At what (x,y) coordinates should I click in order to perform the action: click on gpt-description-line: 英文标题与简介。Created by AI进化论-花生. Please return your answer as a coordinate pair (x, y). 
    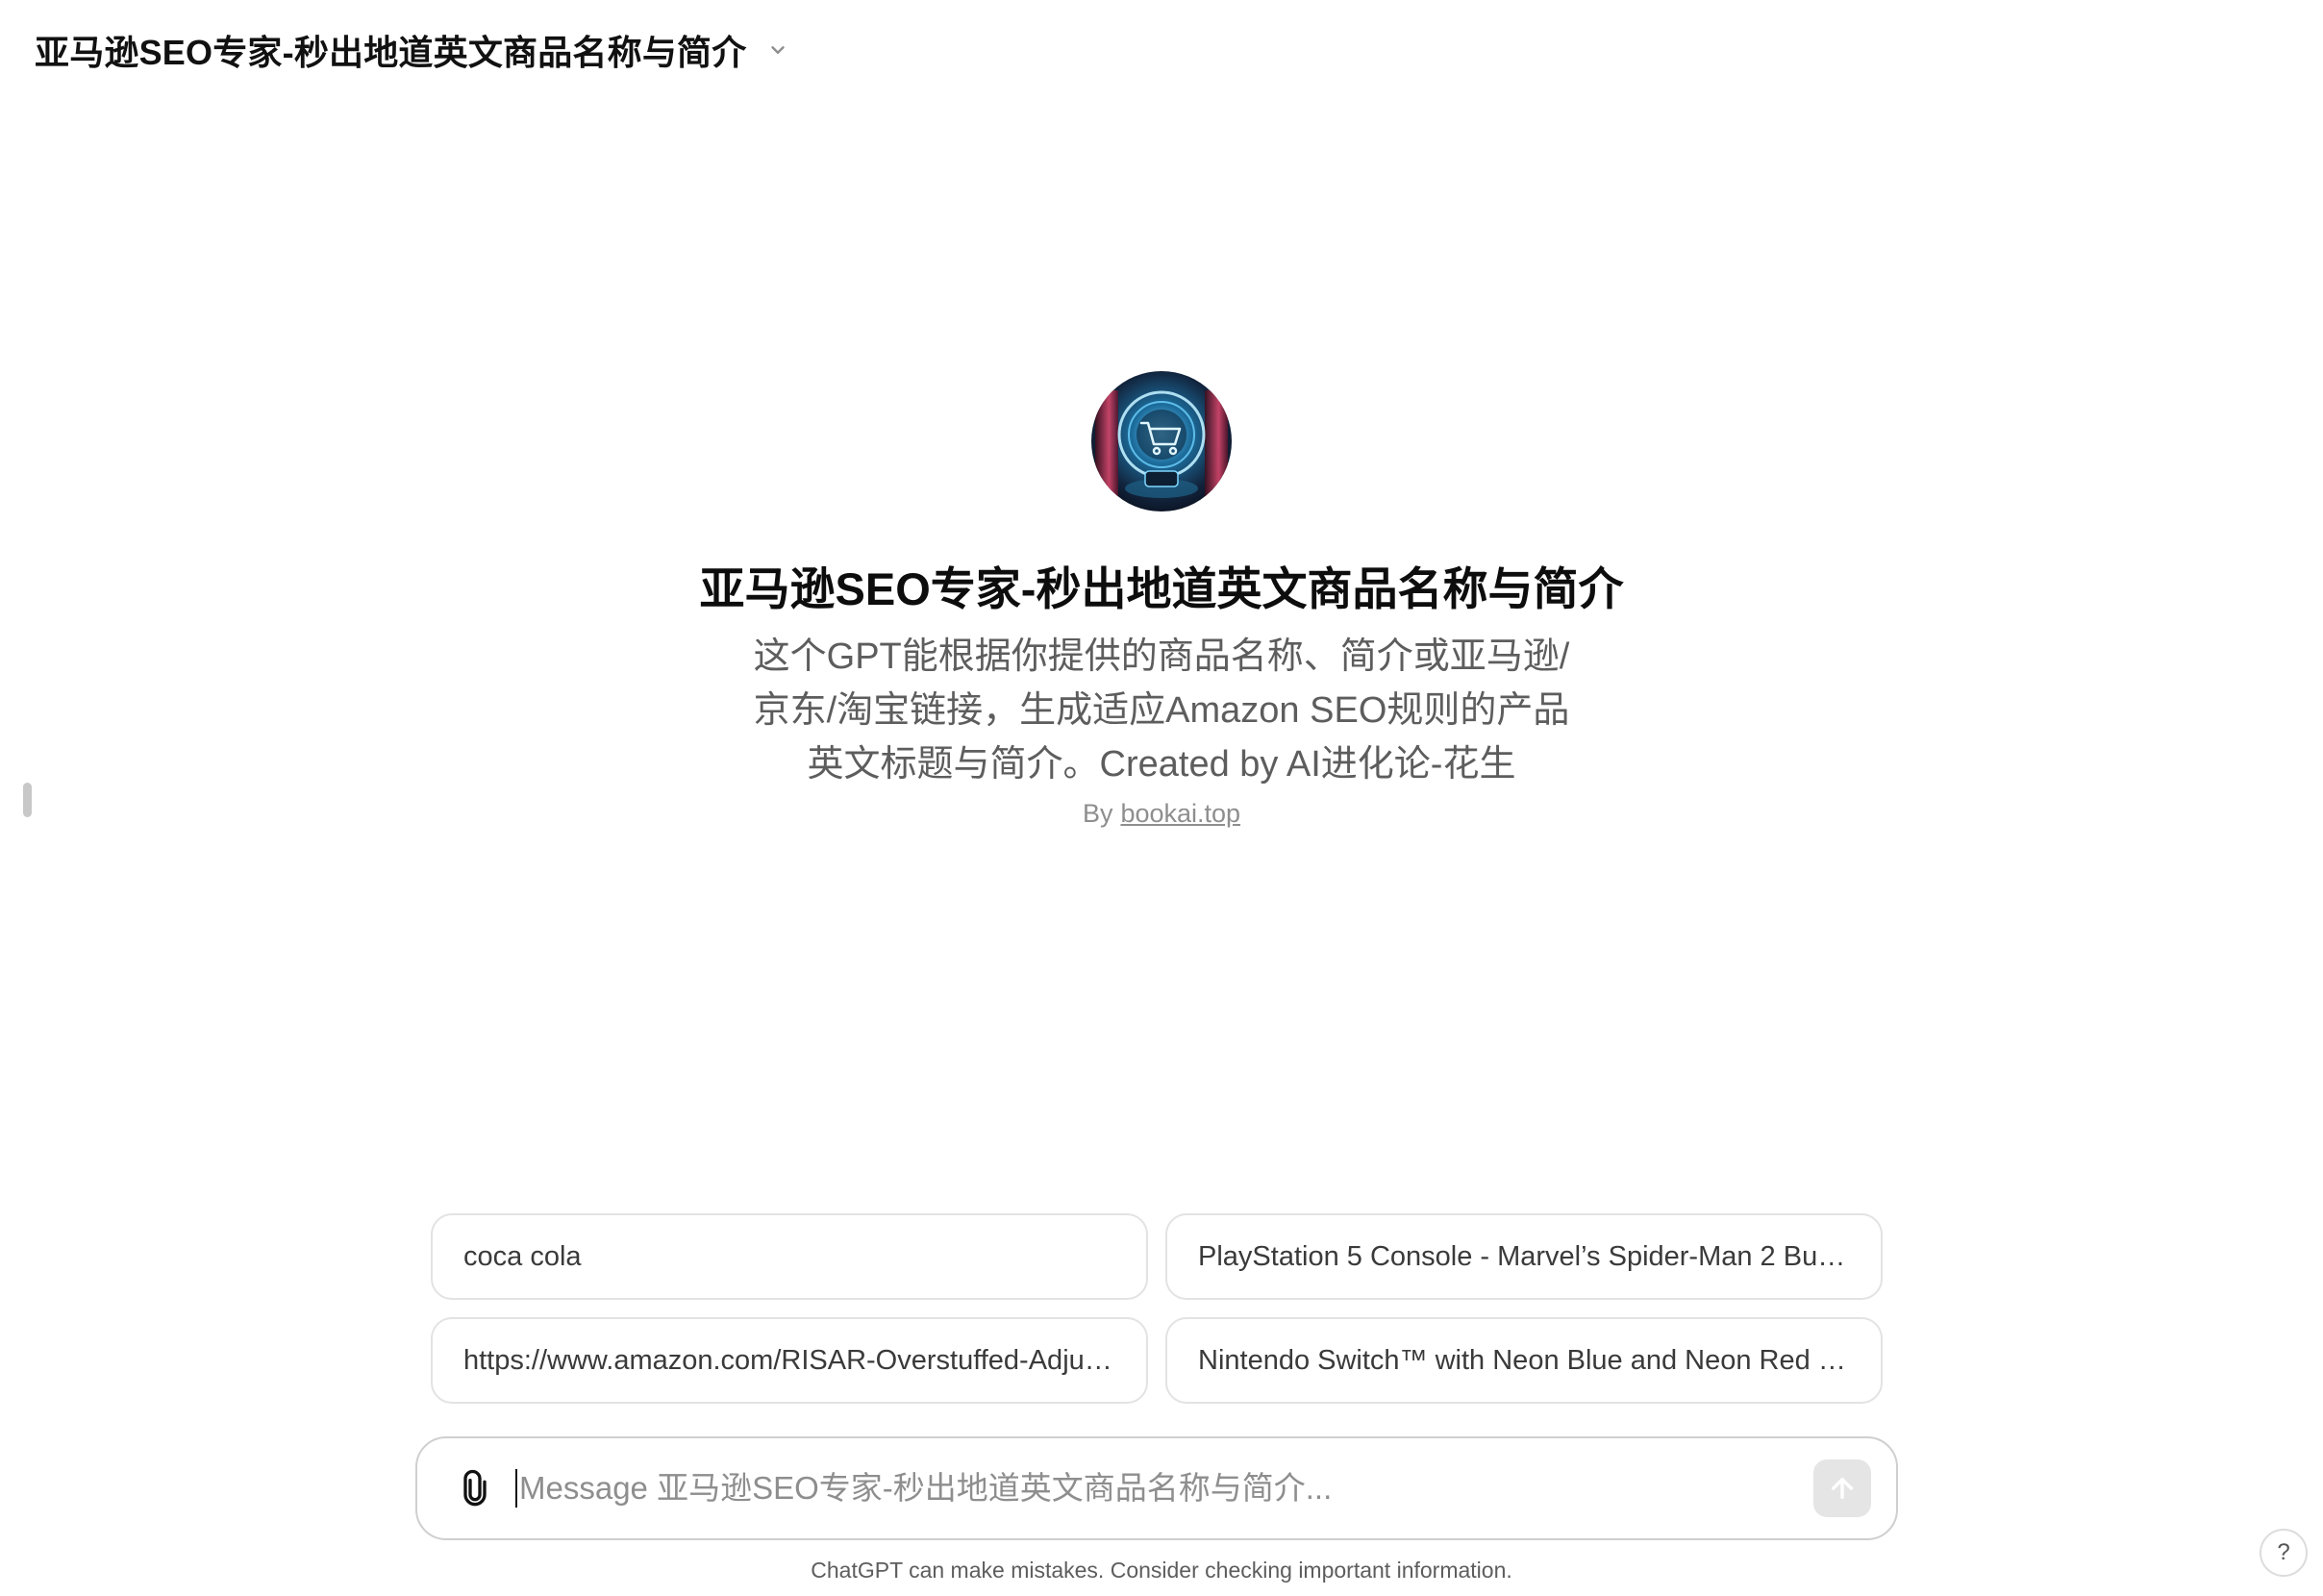
    Looking at the image, I should click on (1161, 764).